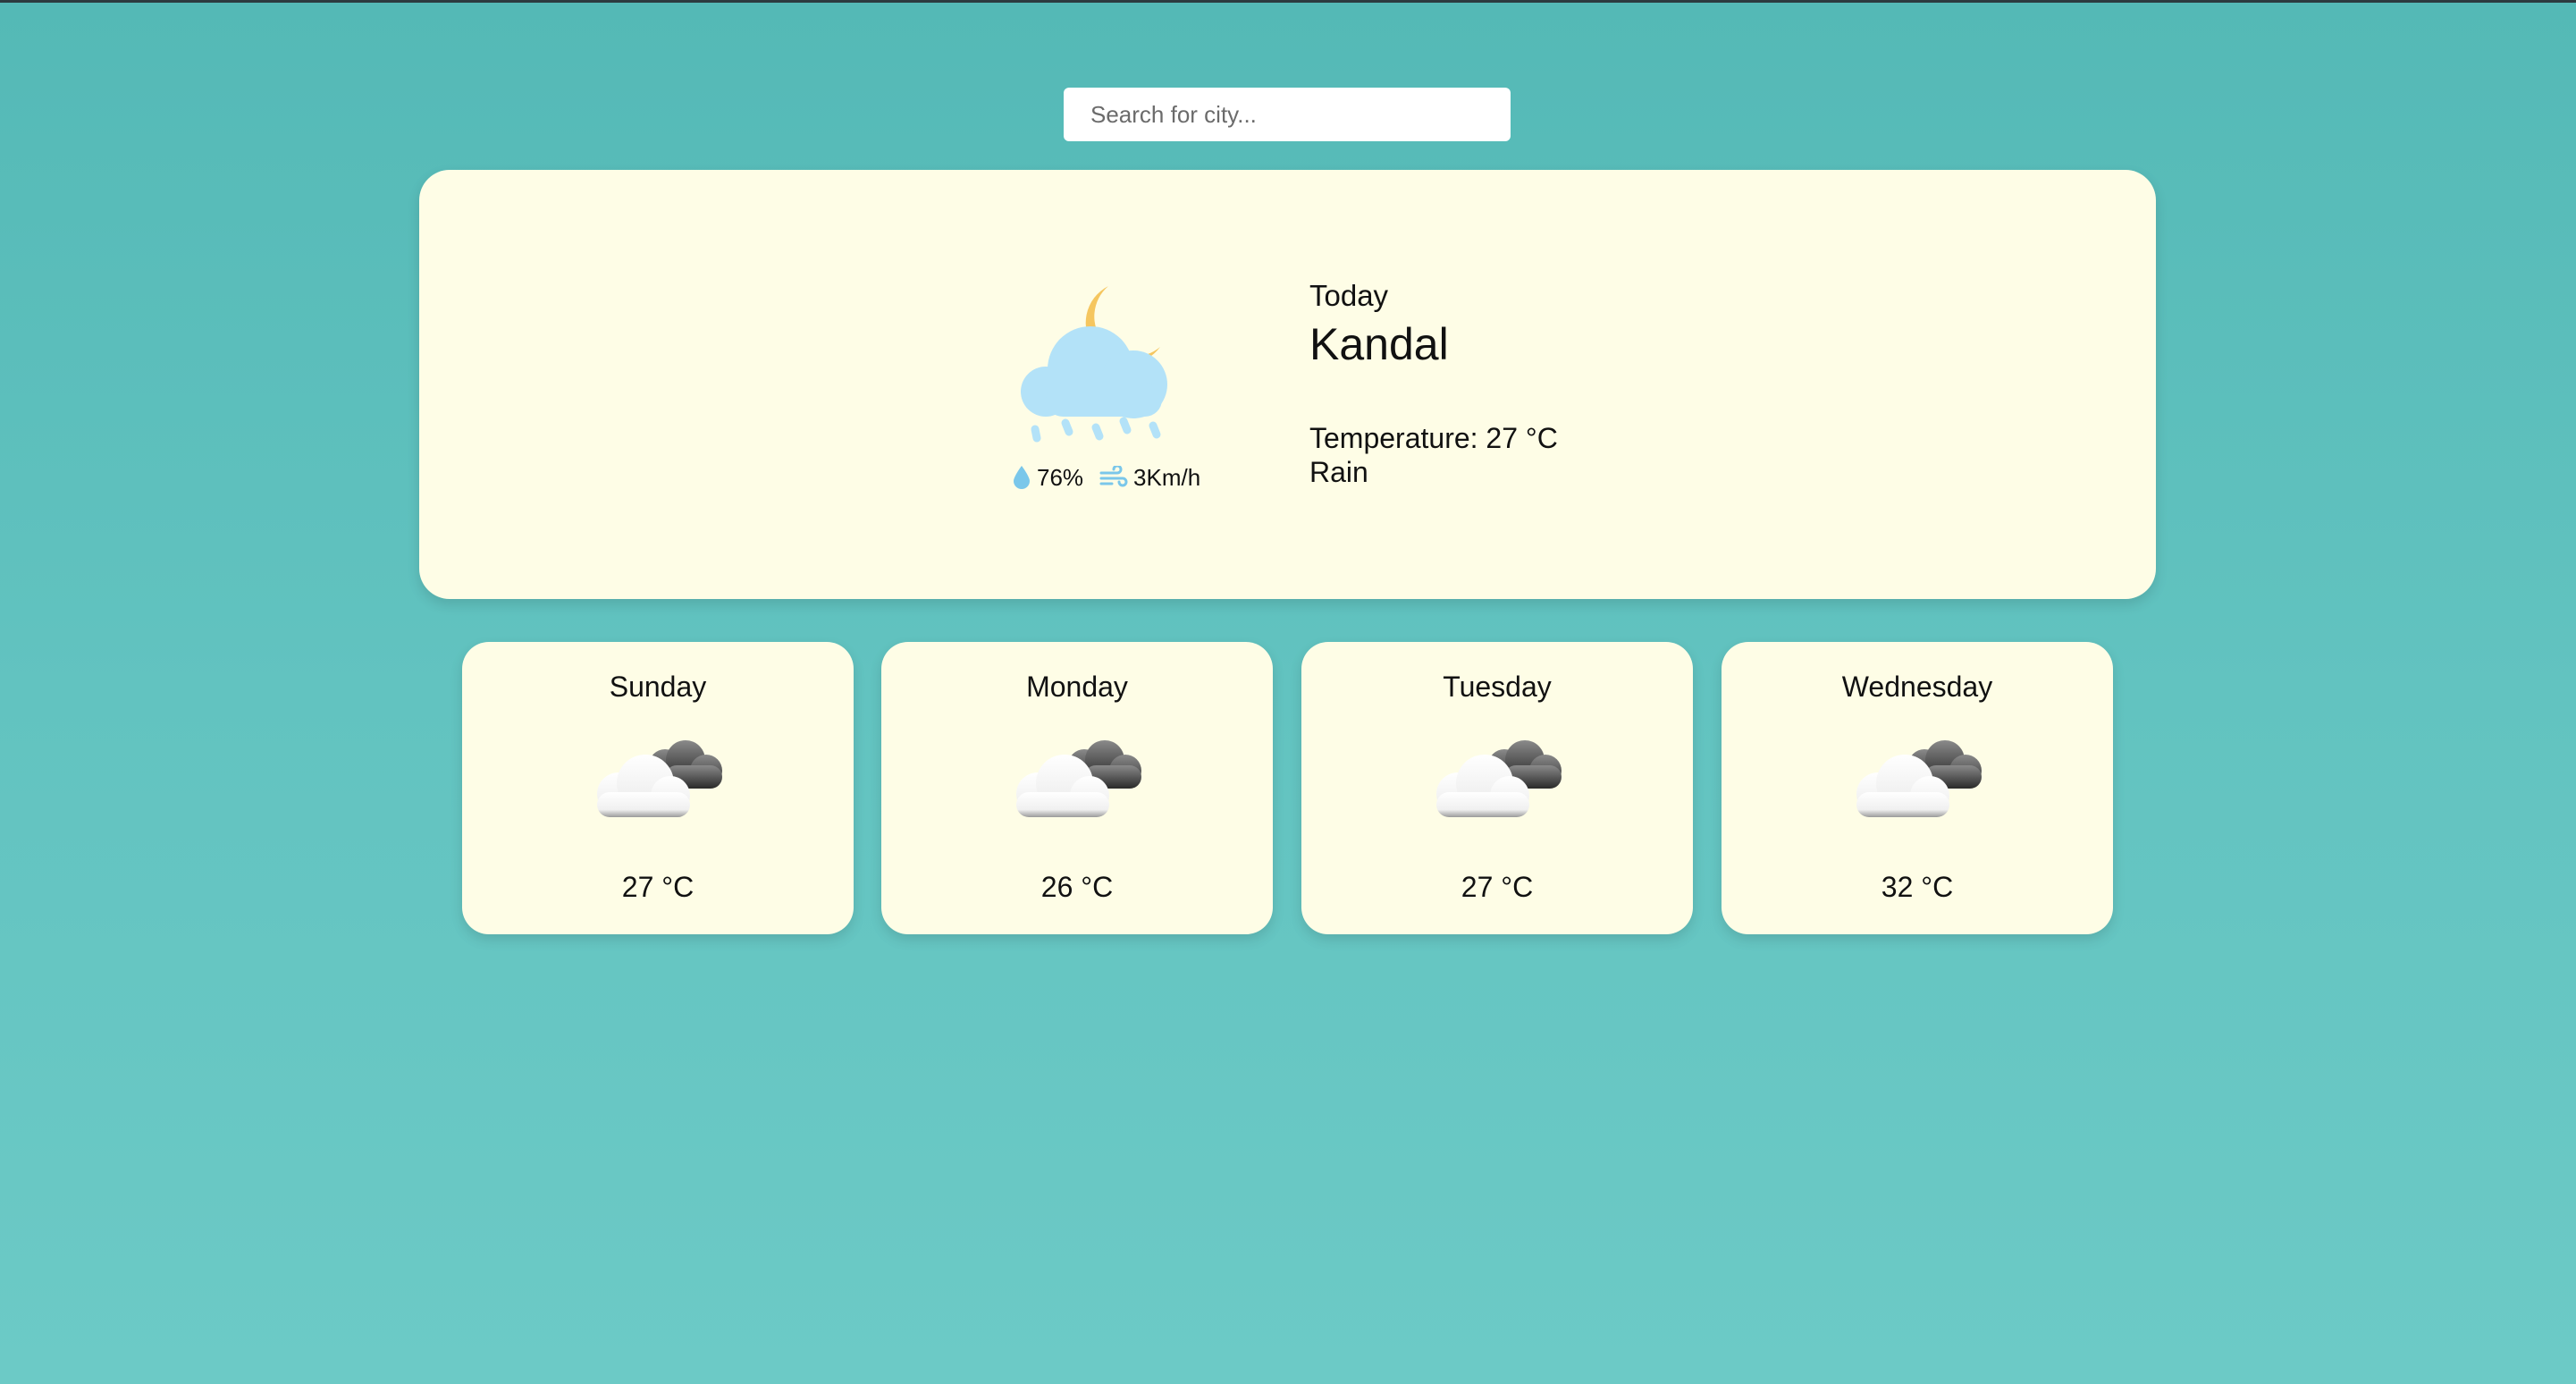 This screenshot has width=2576, height=1384. Describe the element at coordinates (1288, 1) in the screenshot. I see `window-top-border` at that location.